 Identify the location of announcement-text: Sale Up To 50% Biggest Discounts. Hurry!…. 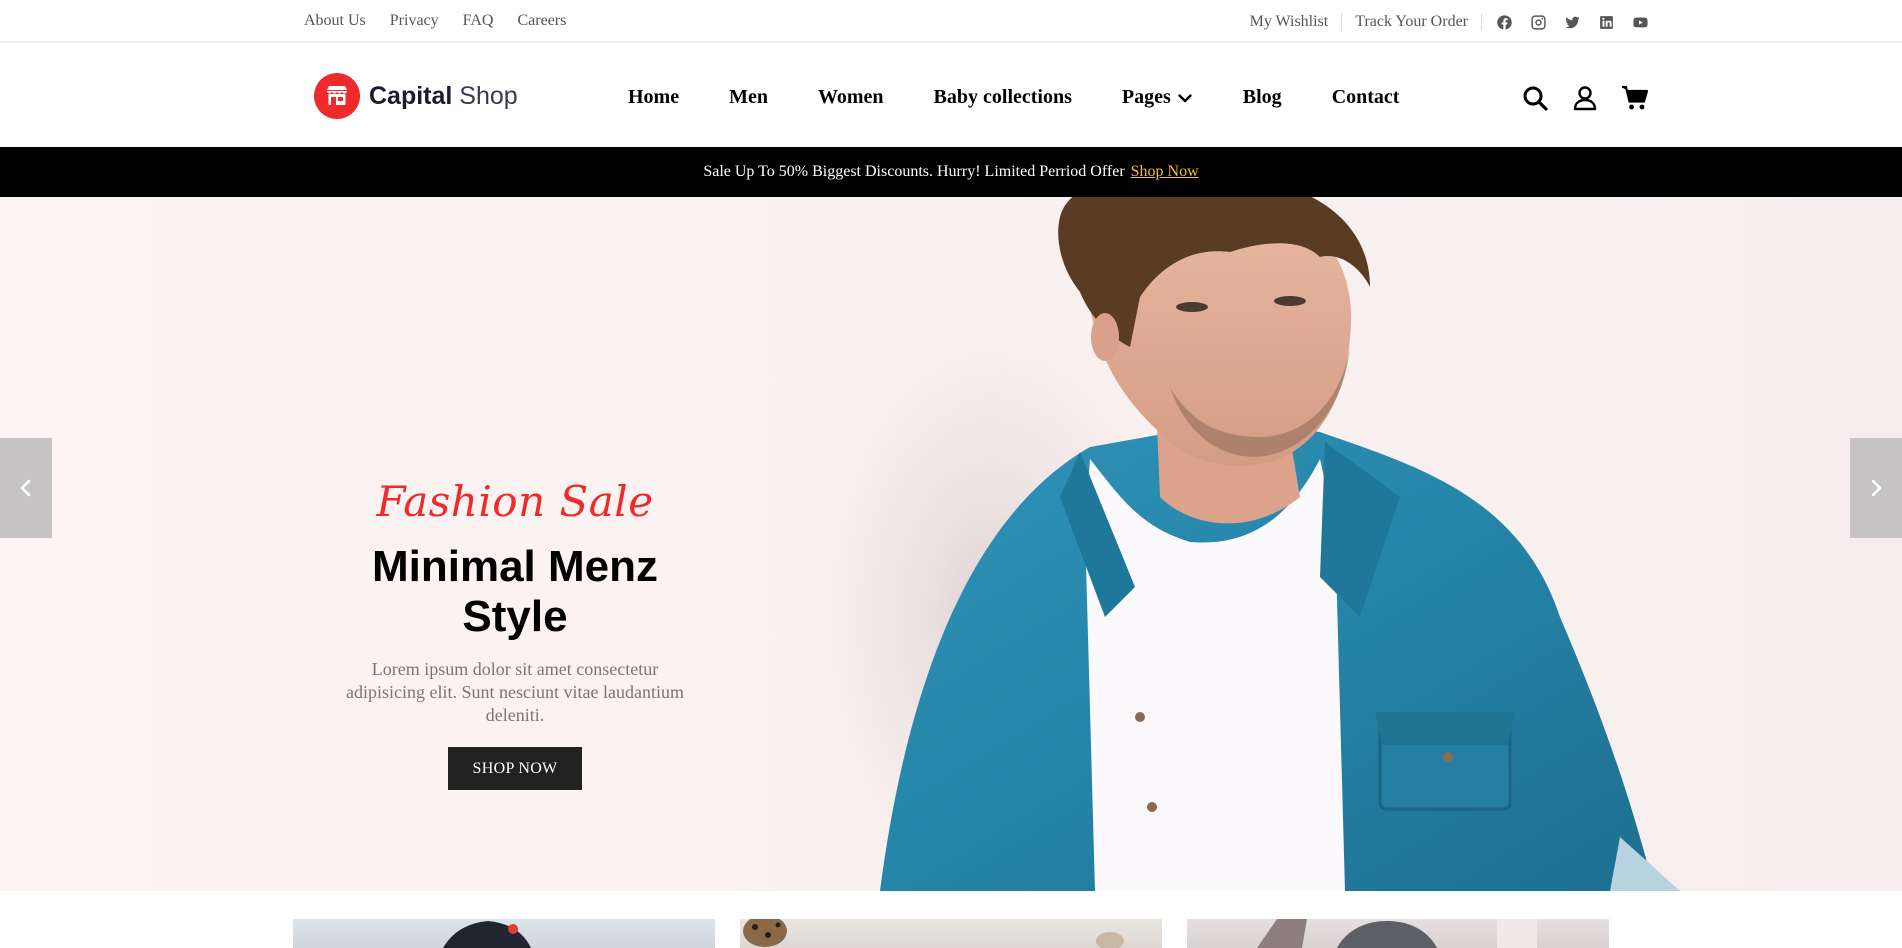
(914, 171).